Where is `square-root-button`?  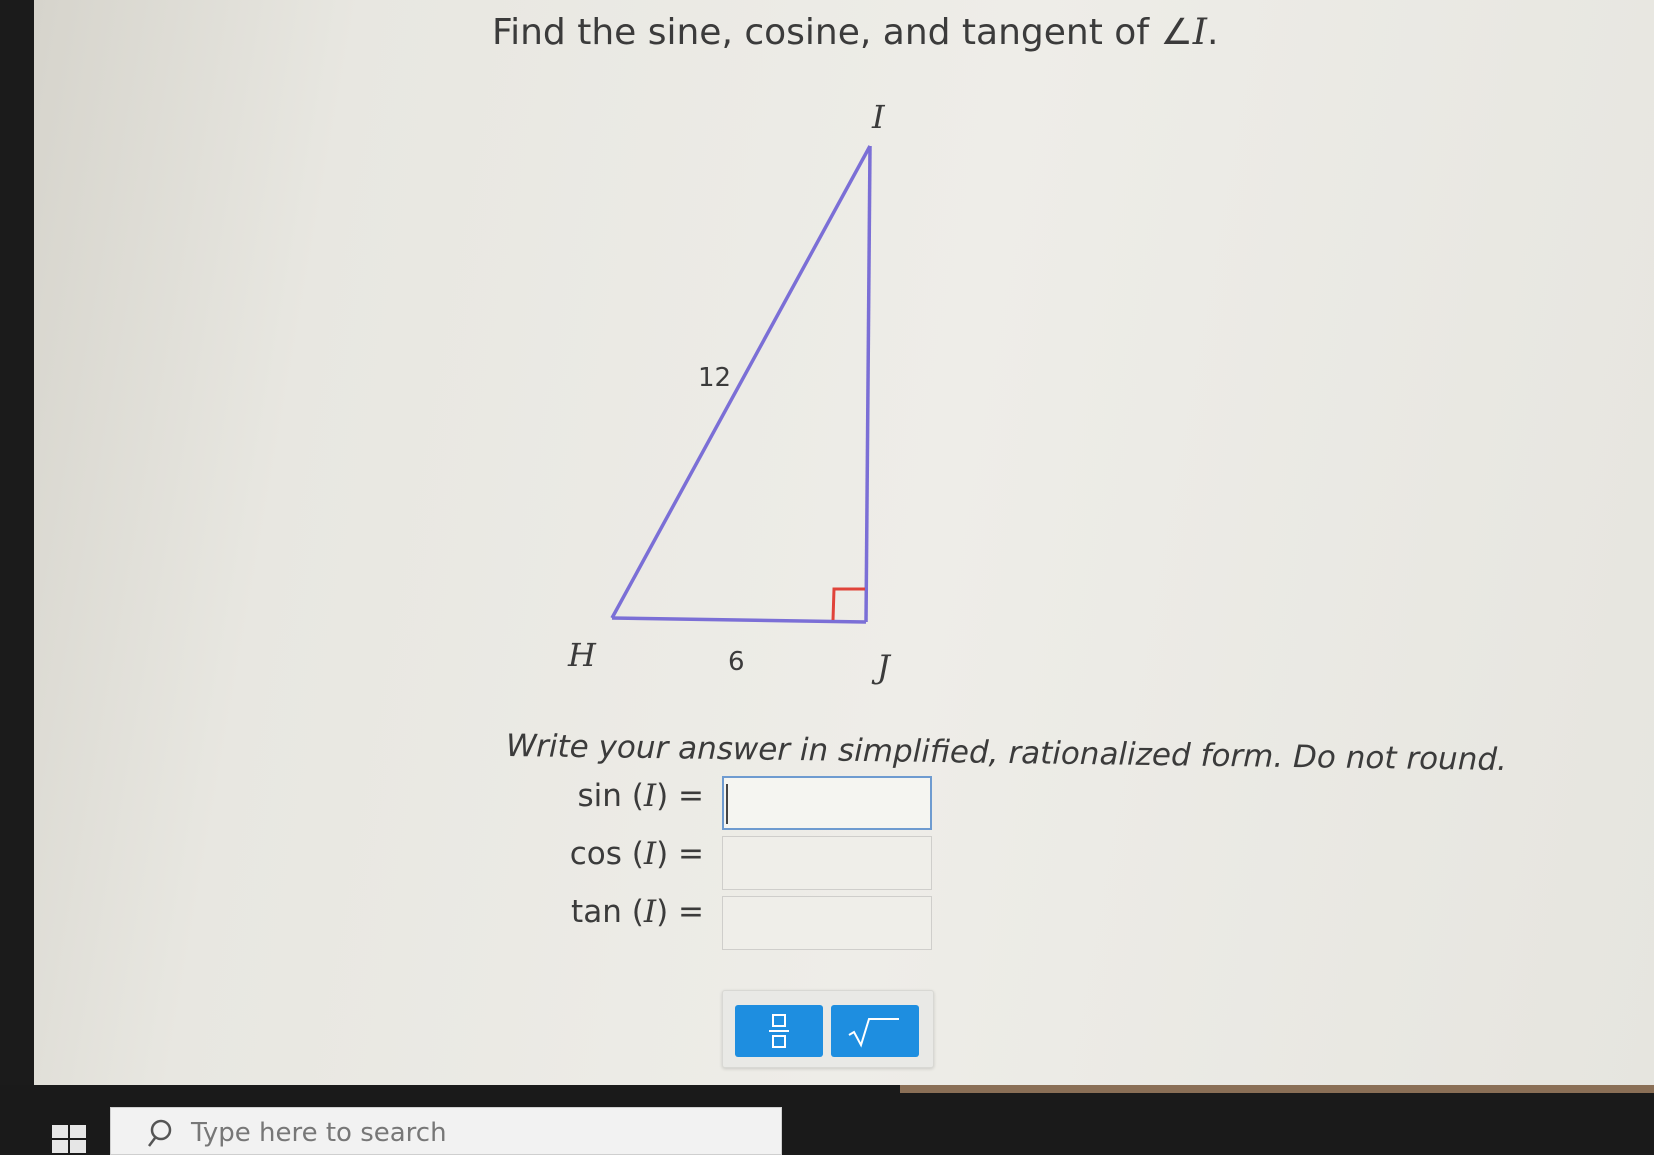 square-root-button is located at coordinates (875, 1031).